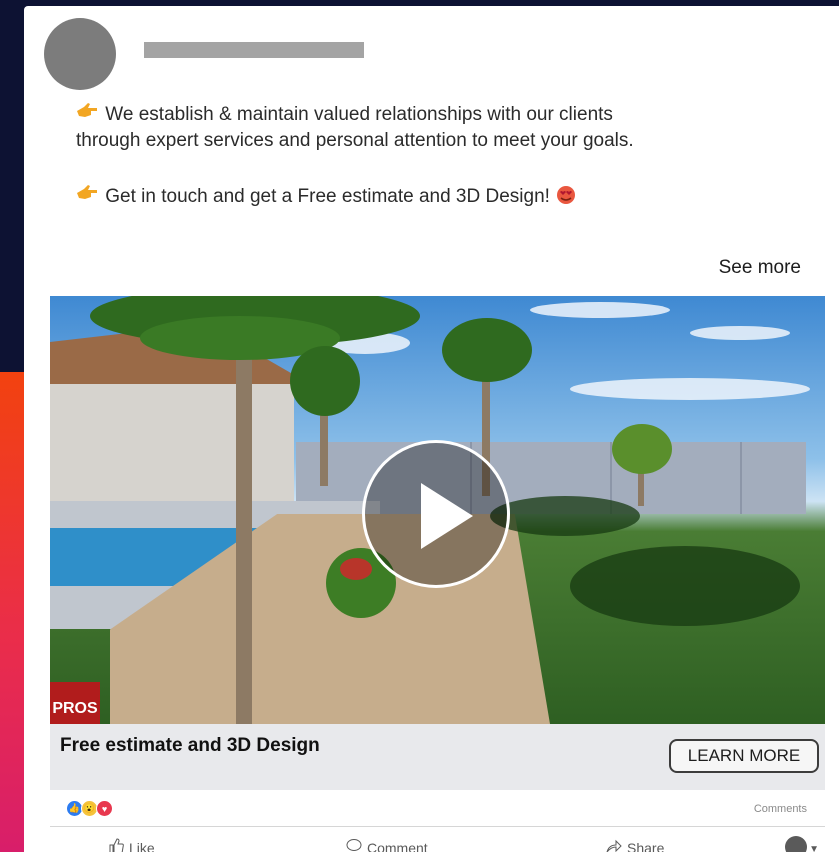  Describe the element at coordinates (116, 845) in the screenshot. I see `thumbs-up-icon` at that location.